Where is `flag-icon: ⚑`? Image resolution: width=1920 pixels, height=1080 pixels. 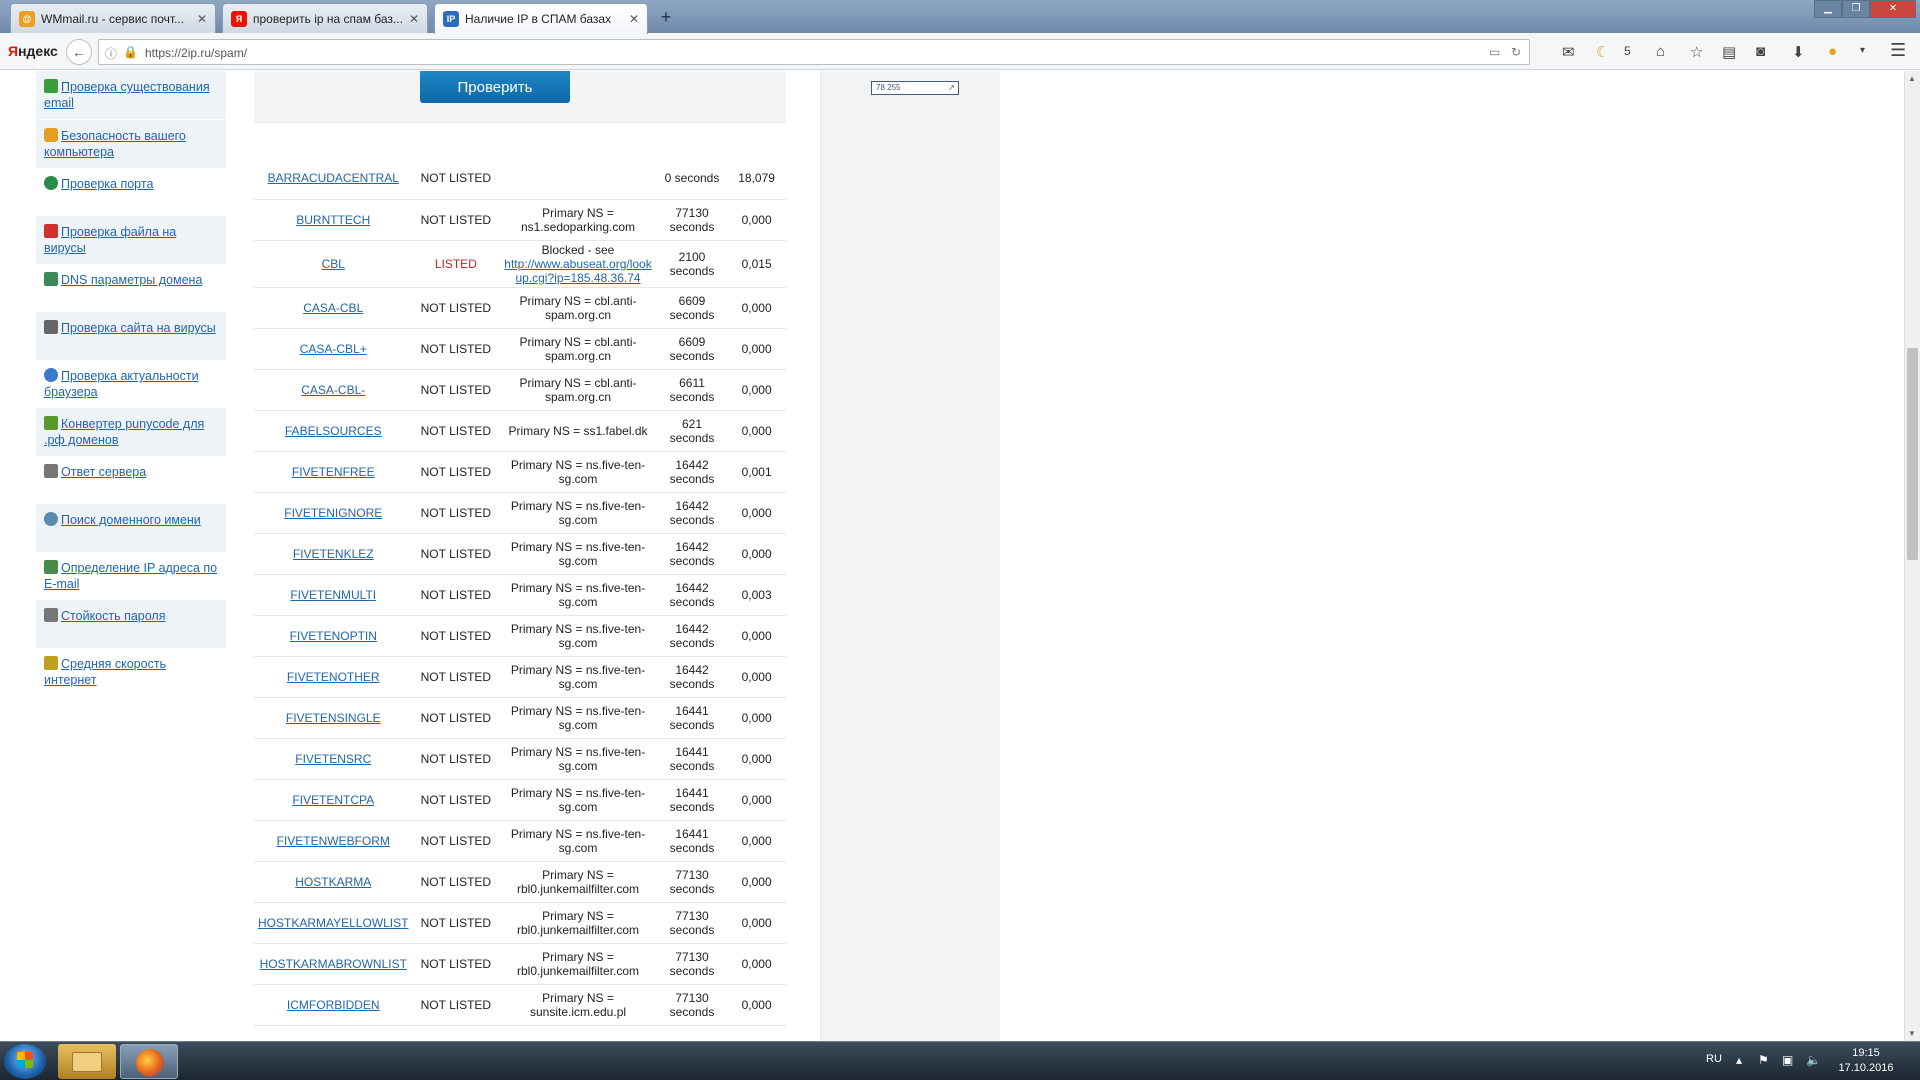 flag-icon: ⚑ is located at coordinates (1763, 1060).